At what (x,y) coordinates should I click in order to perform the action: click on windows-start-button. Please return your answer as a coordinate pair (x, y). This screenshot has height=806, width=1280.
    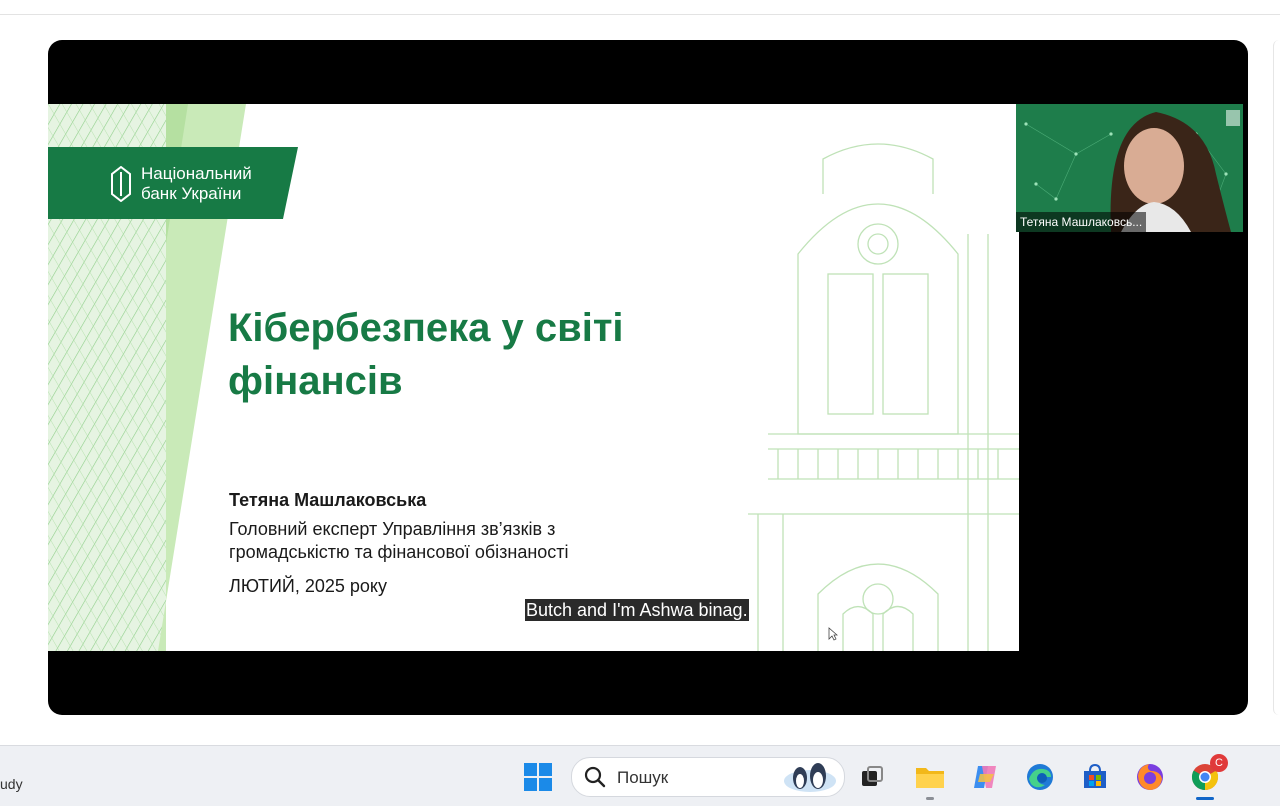
    Looking at the image, I should click on (538, 777).